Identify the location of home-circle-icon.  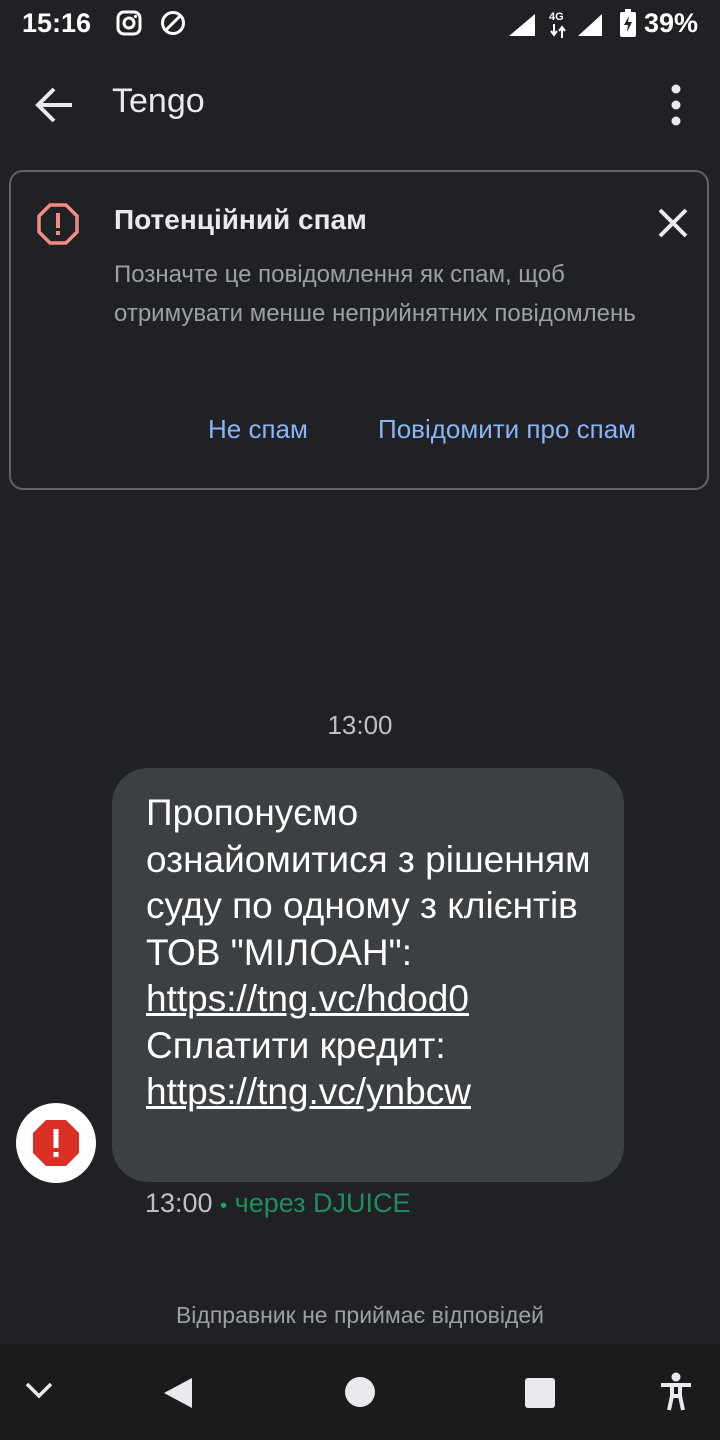
(360, 1394).